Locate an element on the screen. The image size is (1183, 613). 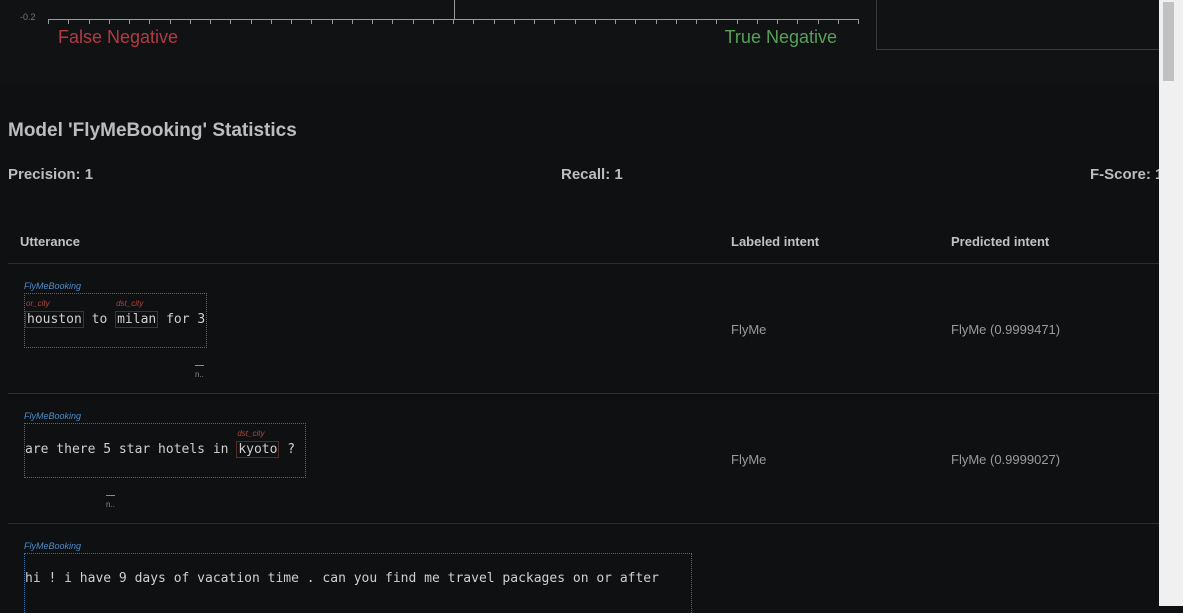
entity-token: dst_city milan is located at coordinates (137, 313).